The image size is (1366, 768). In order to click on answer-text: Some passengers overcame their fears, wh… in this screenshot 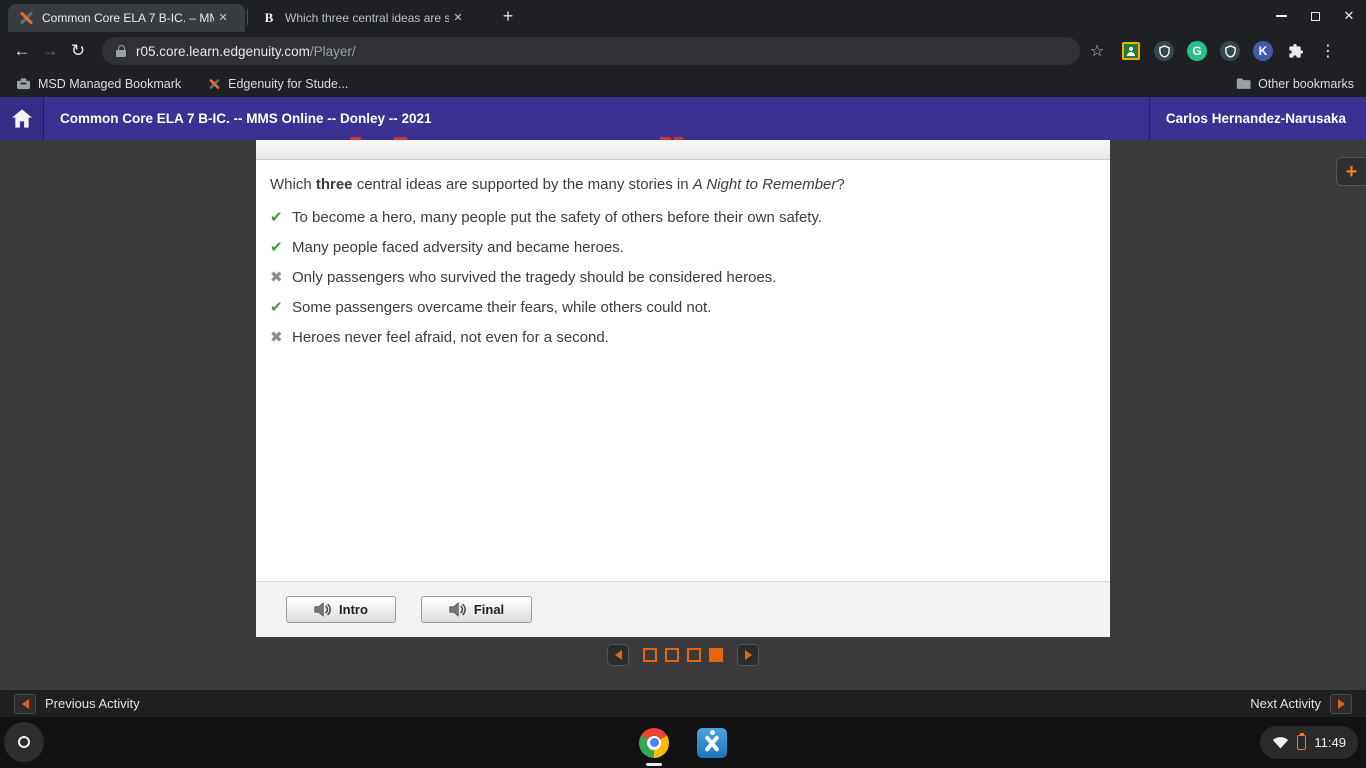, I will do `click(502, 307)`.